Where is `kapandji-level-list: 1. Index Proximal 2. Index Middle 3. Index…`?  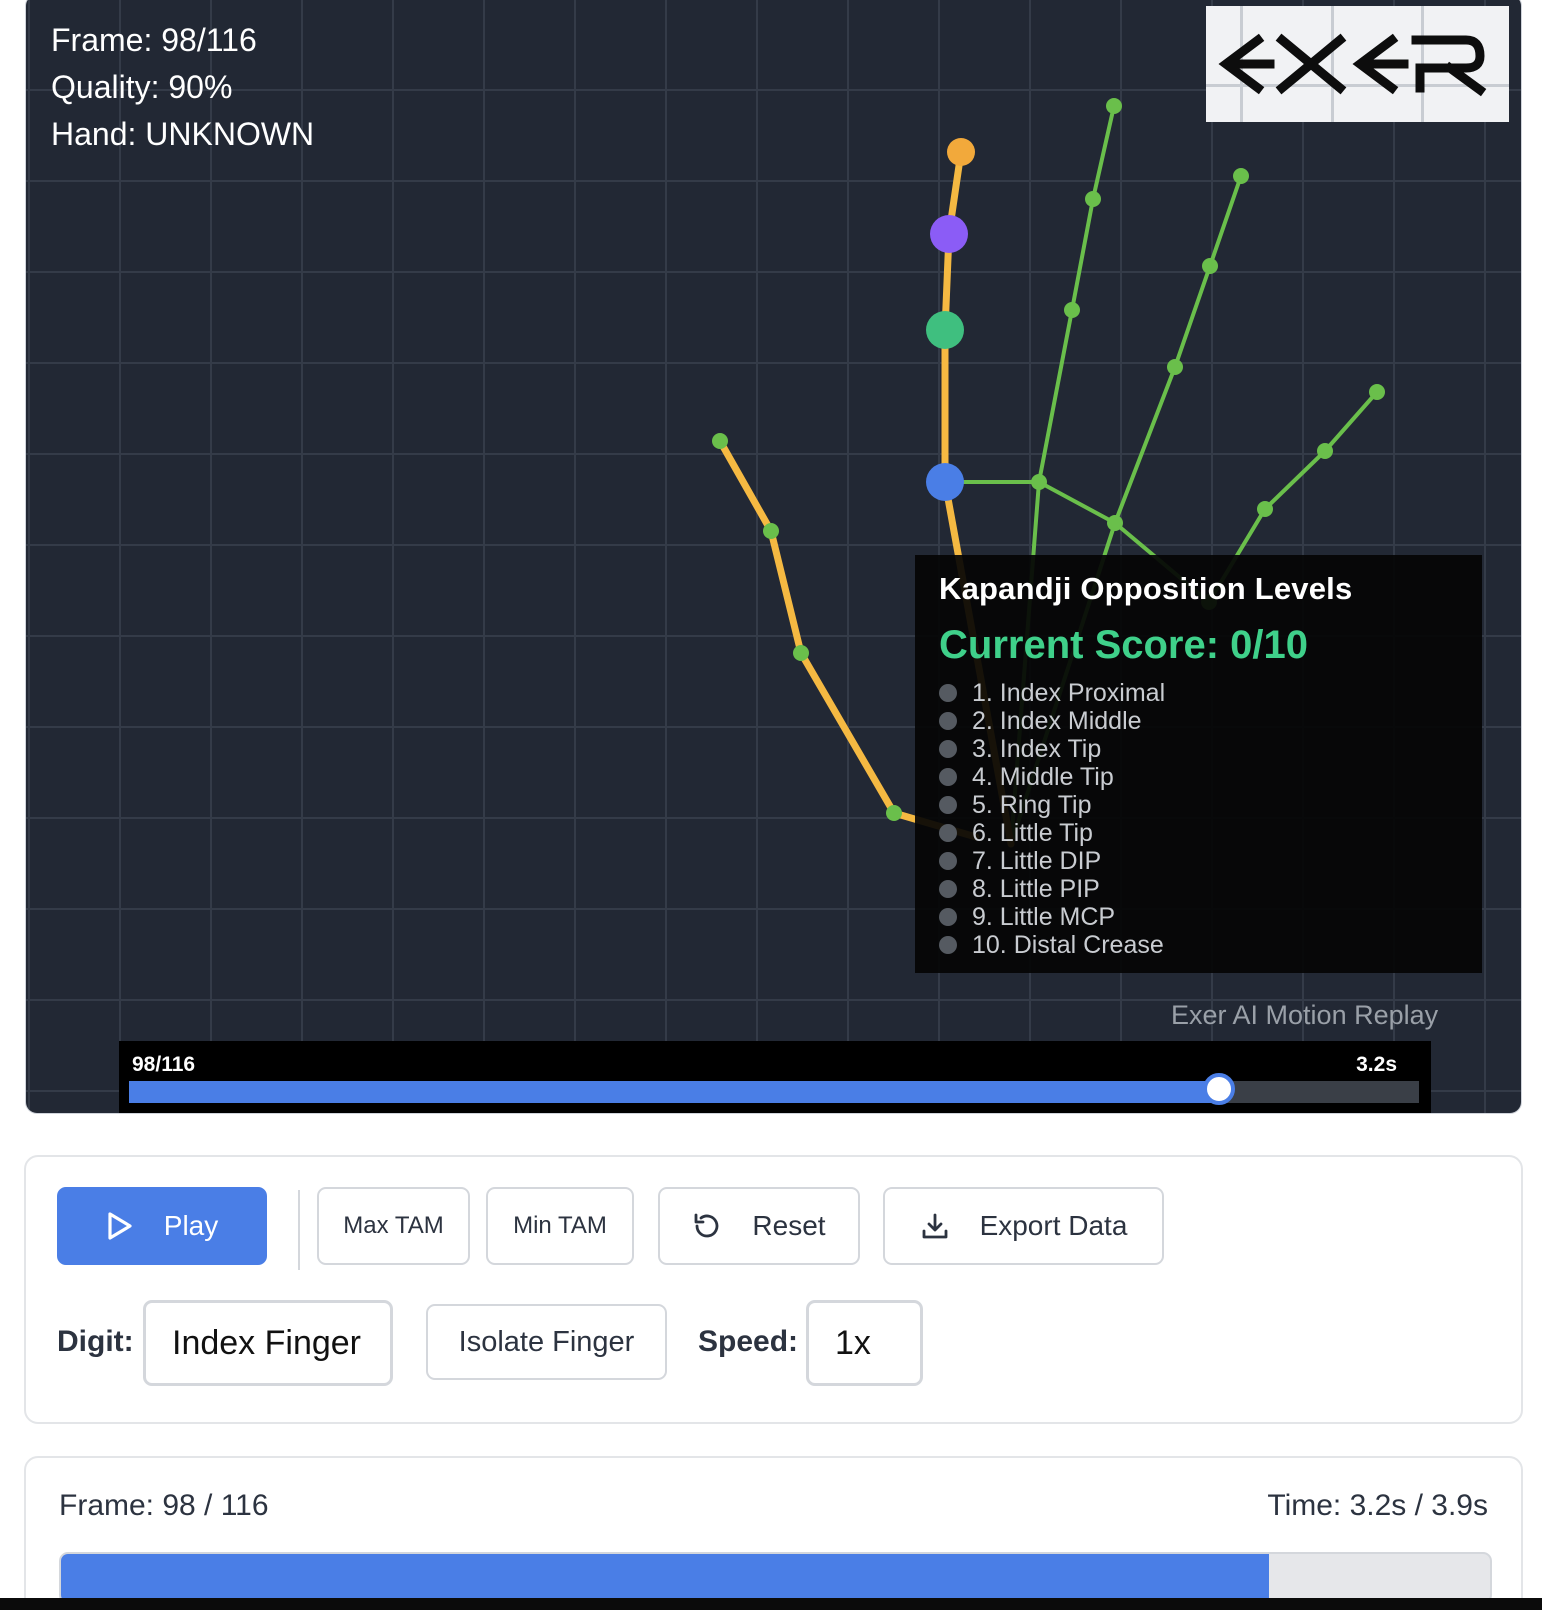
kapandji-level-list: 1. Index Proximal 2. Index Middle 3. Index… is located at coordinates (1210, 819).